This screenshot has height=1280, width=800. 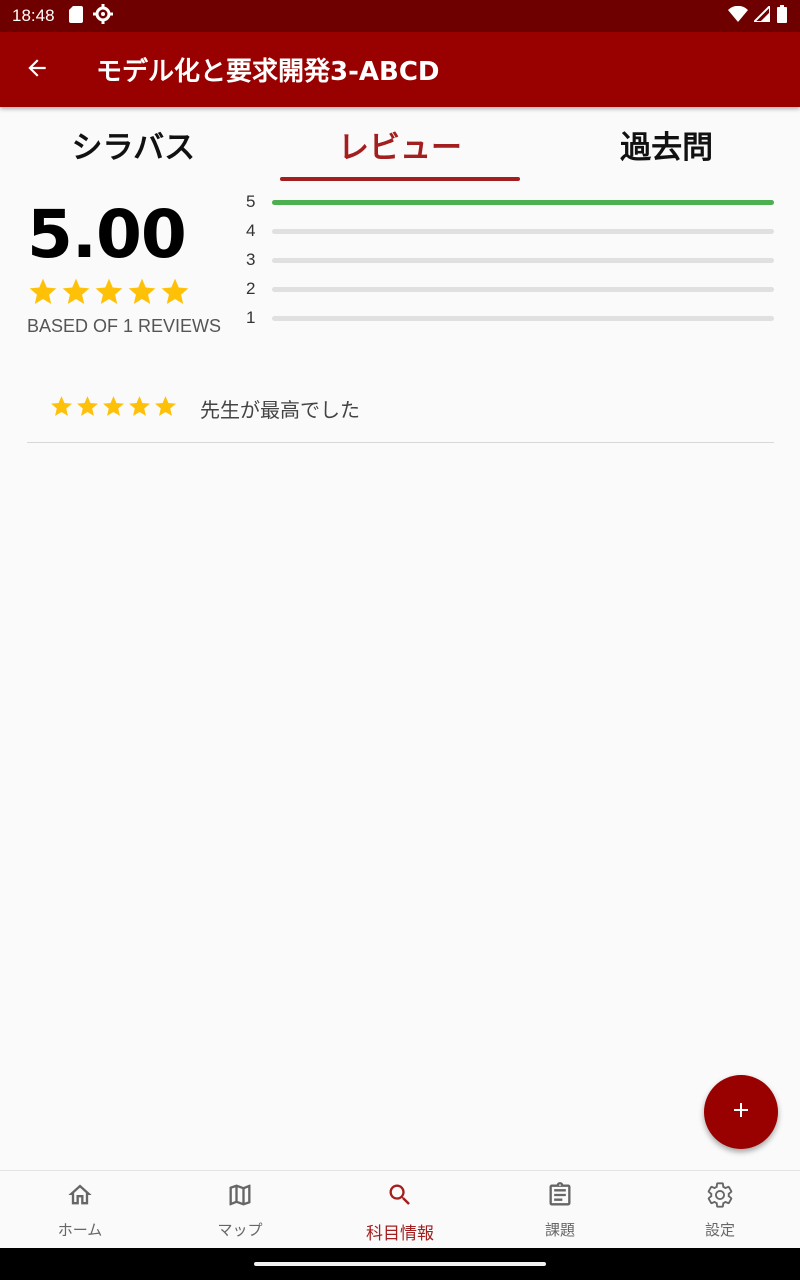 I want to click on average-rating: 5.00, so click(x=107, y=234).